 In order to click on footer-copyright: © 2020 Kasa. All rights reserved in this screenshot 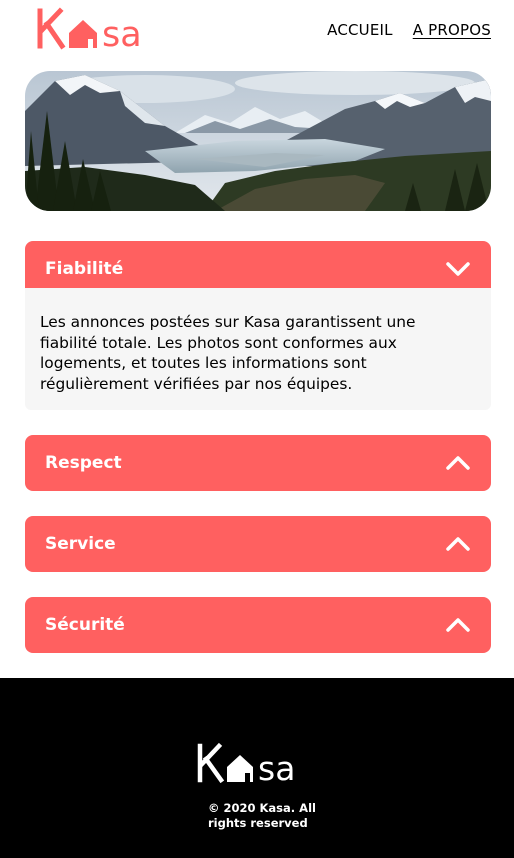, I will do `click(262, 815)`.